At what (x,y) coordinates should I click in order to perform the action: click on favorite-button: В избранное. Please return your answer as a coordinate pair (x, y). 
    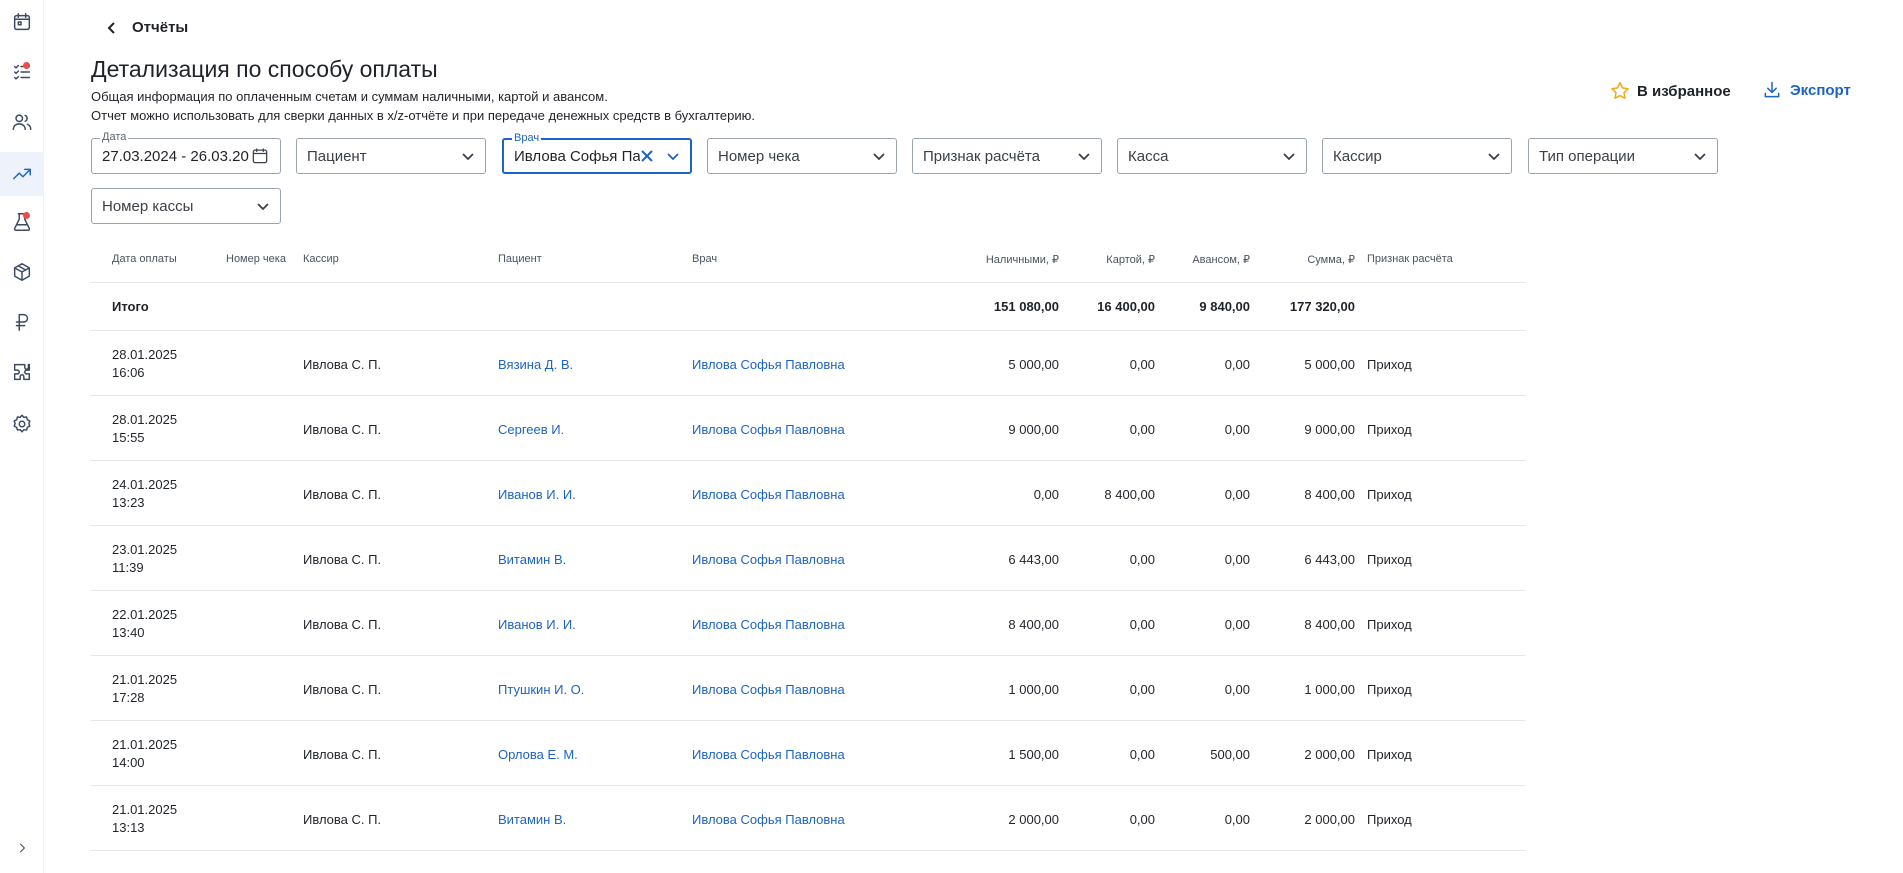
    Looking at the image, I should click on (1670, 91).